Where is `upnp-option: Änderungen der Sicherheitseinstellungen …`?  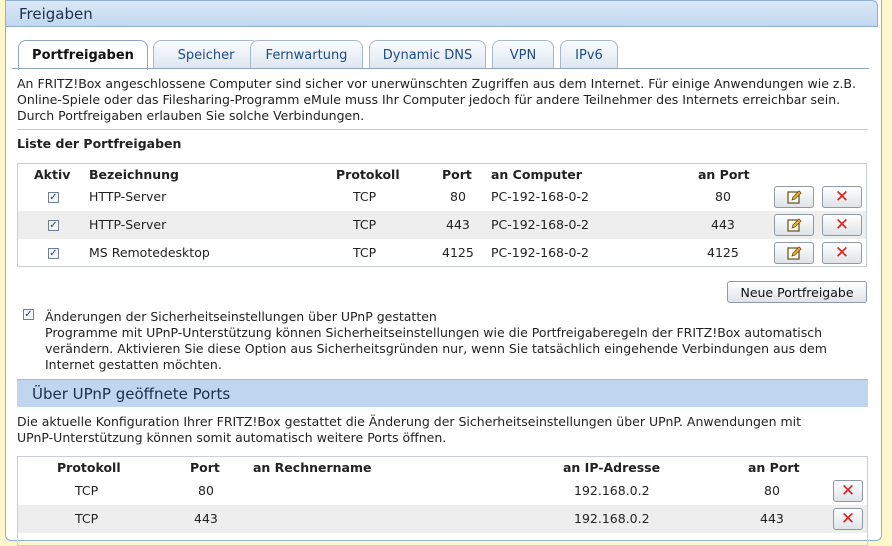
upnp-option: Änderungen der Sicherheitseinstellungen … is located at coordinates (450, 341).